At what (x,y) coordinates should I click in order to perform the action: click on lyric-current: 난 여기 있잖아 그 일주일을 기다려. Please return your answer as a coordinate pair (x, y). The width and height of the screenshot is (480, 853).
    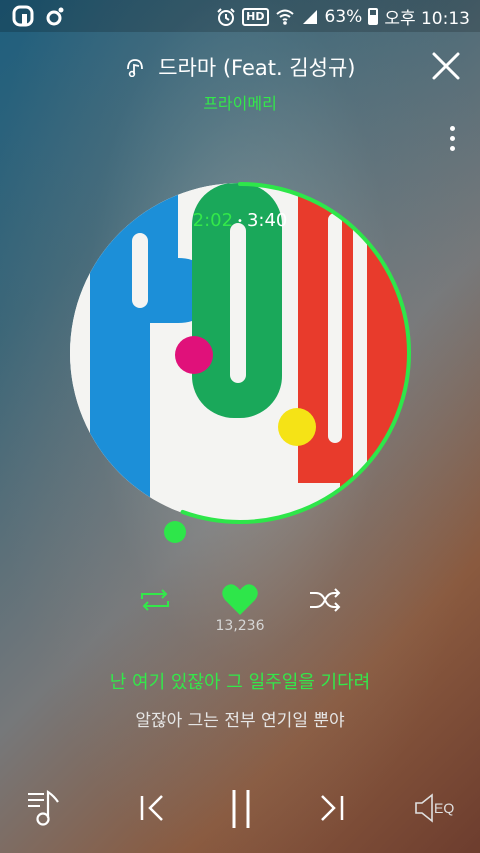
    Looking at the image, I should click on (240, 681).